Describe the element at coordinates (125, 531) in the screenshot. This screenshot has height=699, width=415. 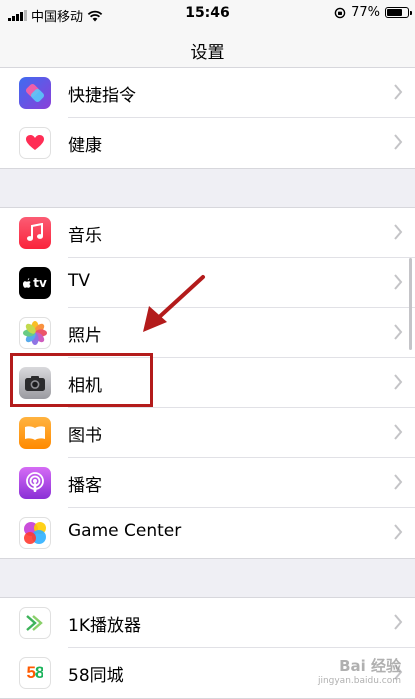
I see `settings-row-label: Game Center` at that location.